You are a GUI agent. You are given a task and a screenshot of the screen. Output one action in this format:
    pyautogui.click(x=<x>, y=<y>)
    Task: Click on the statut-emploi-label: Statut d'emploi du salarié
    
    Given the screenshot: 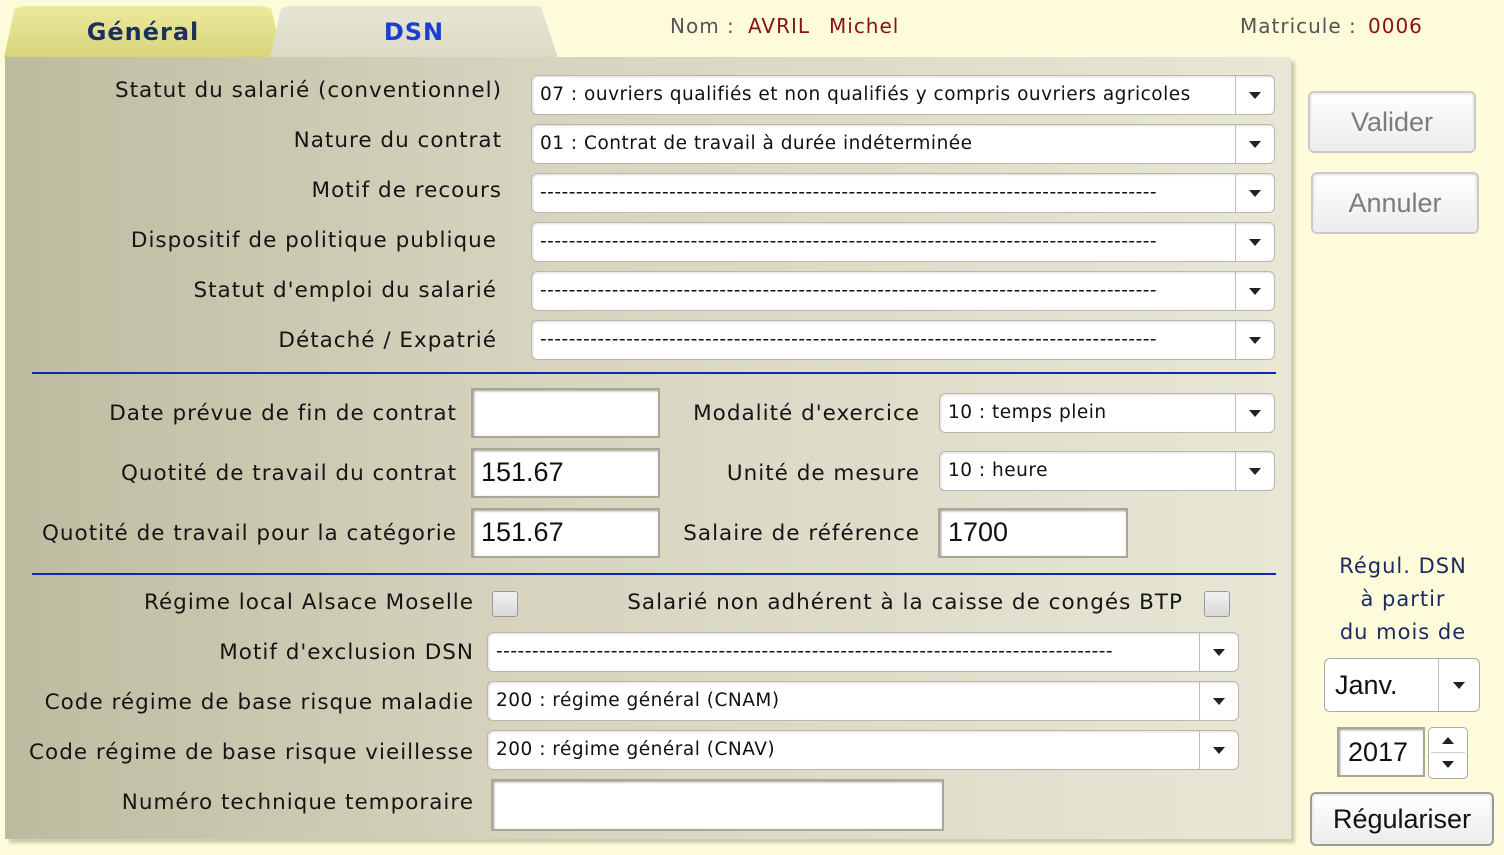 What is the action you would take?
    pyautogui.click(x=345, y=290)
    